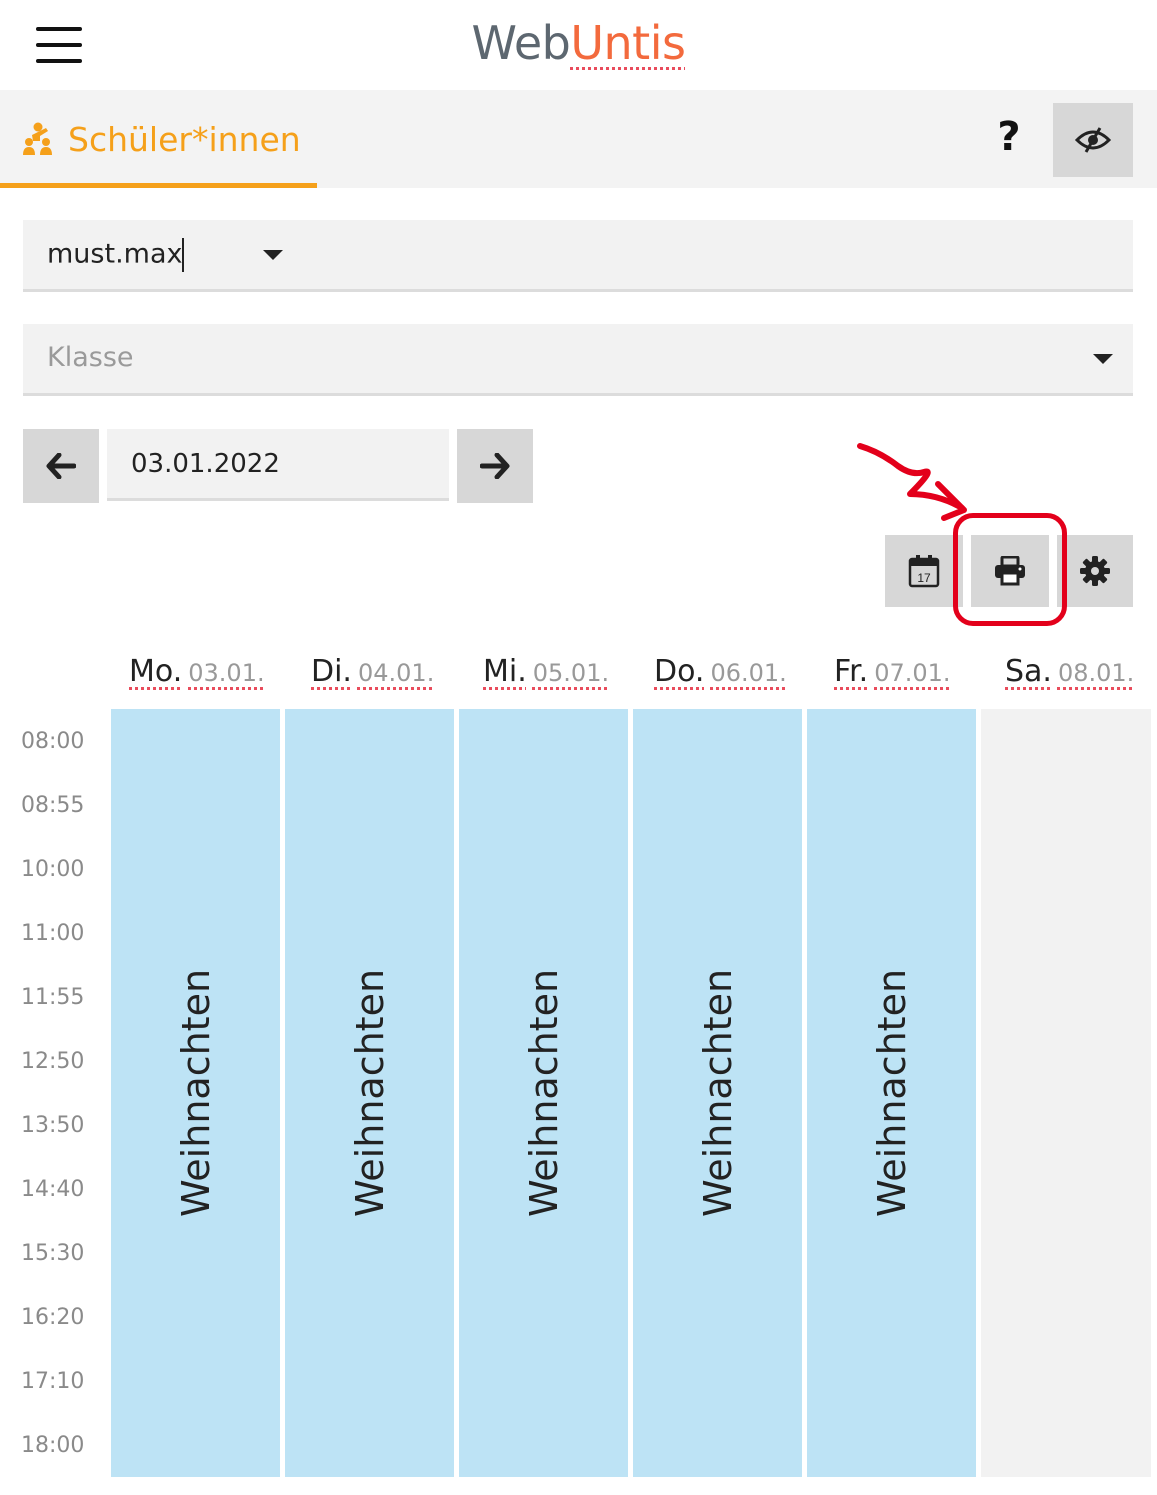 This screenshot has width=1157, height=1495. I want to click on settings-button, so click(1095, 571).